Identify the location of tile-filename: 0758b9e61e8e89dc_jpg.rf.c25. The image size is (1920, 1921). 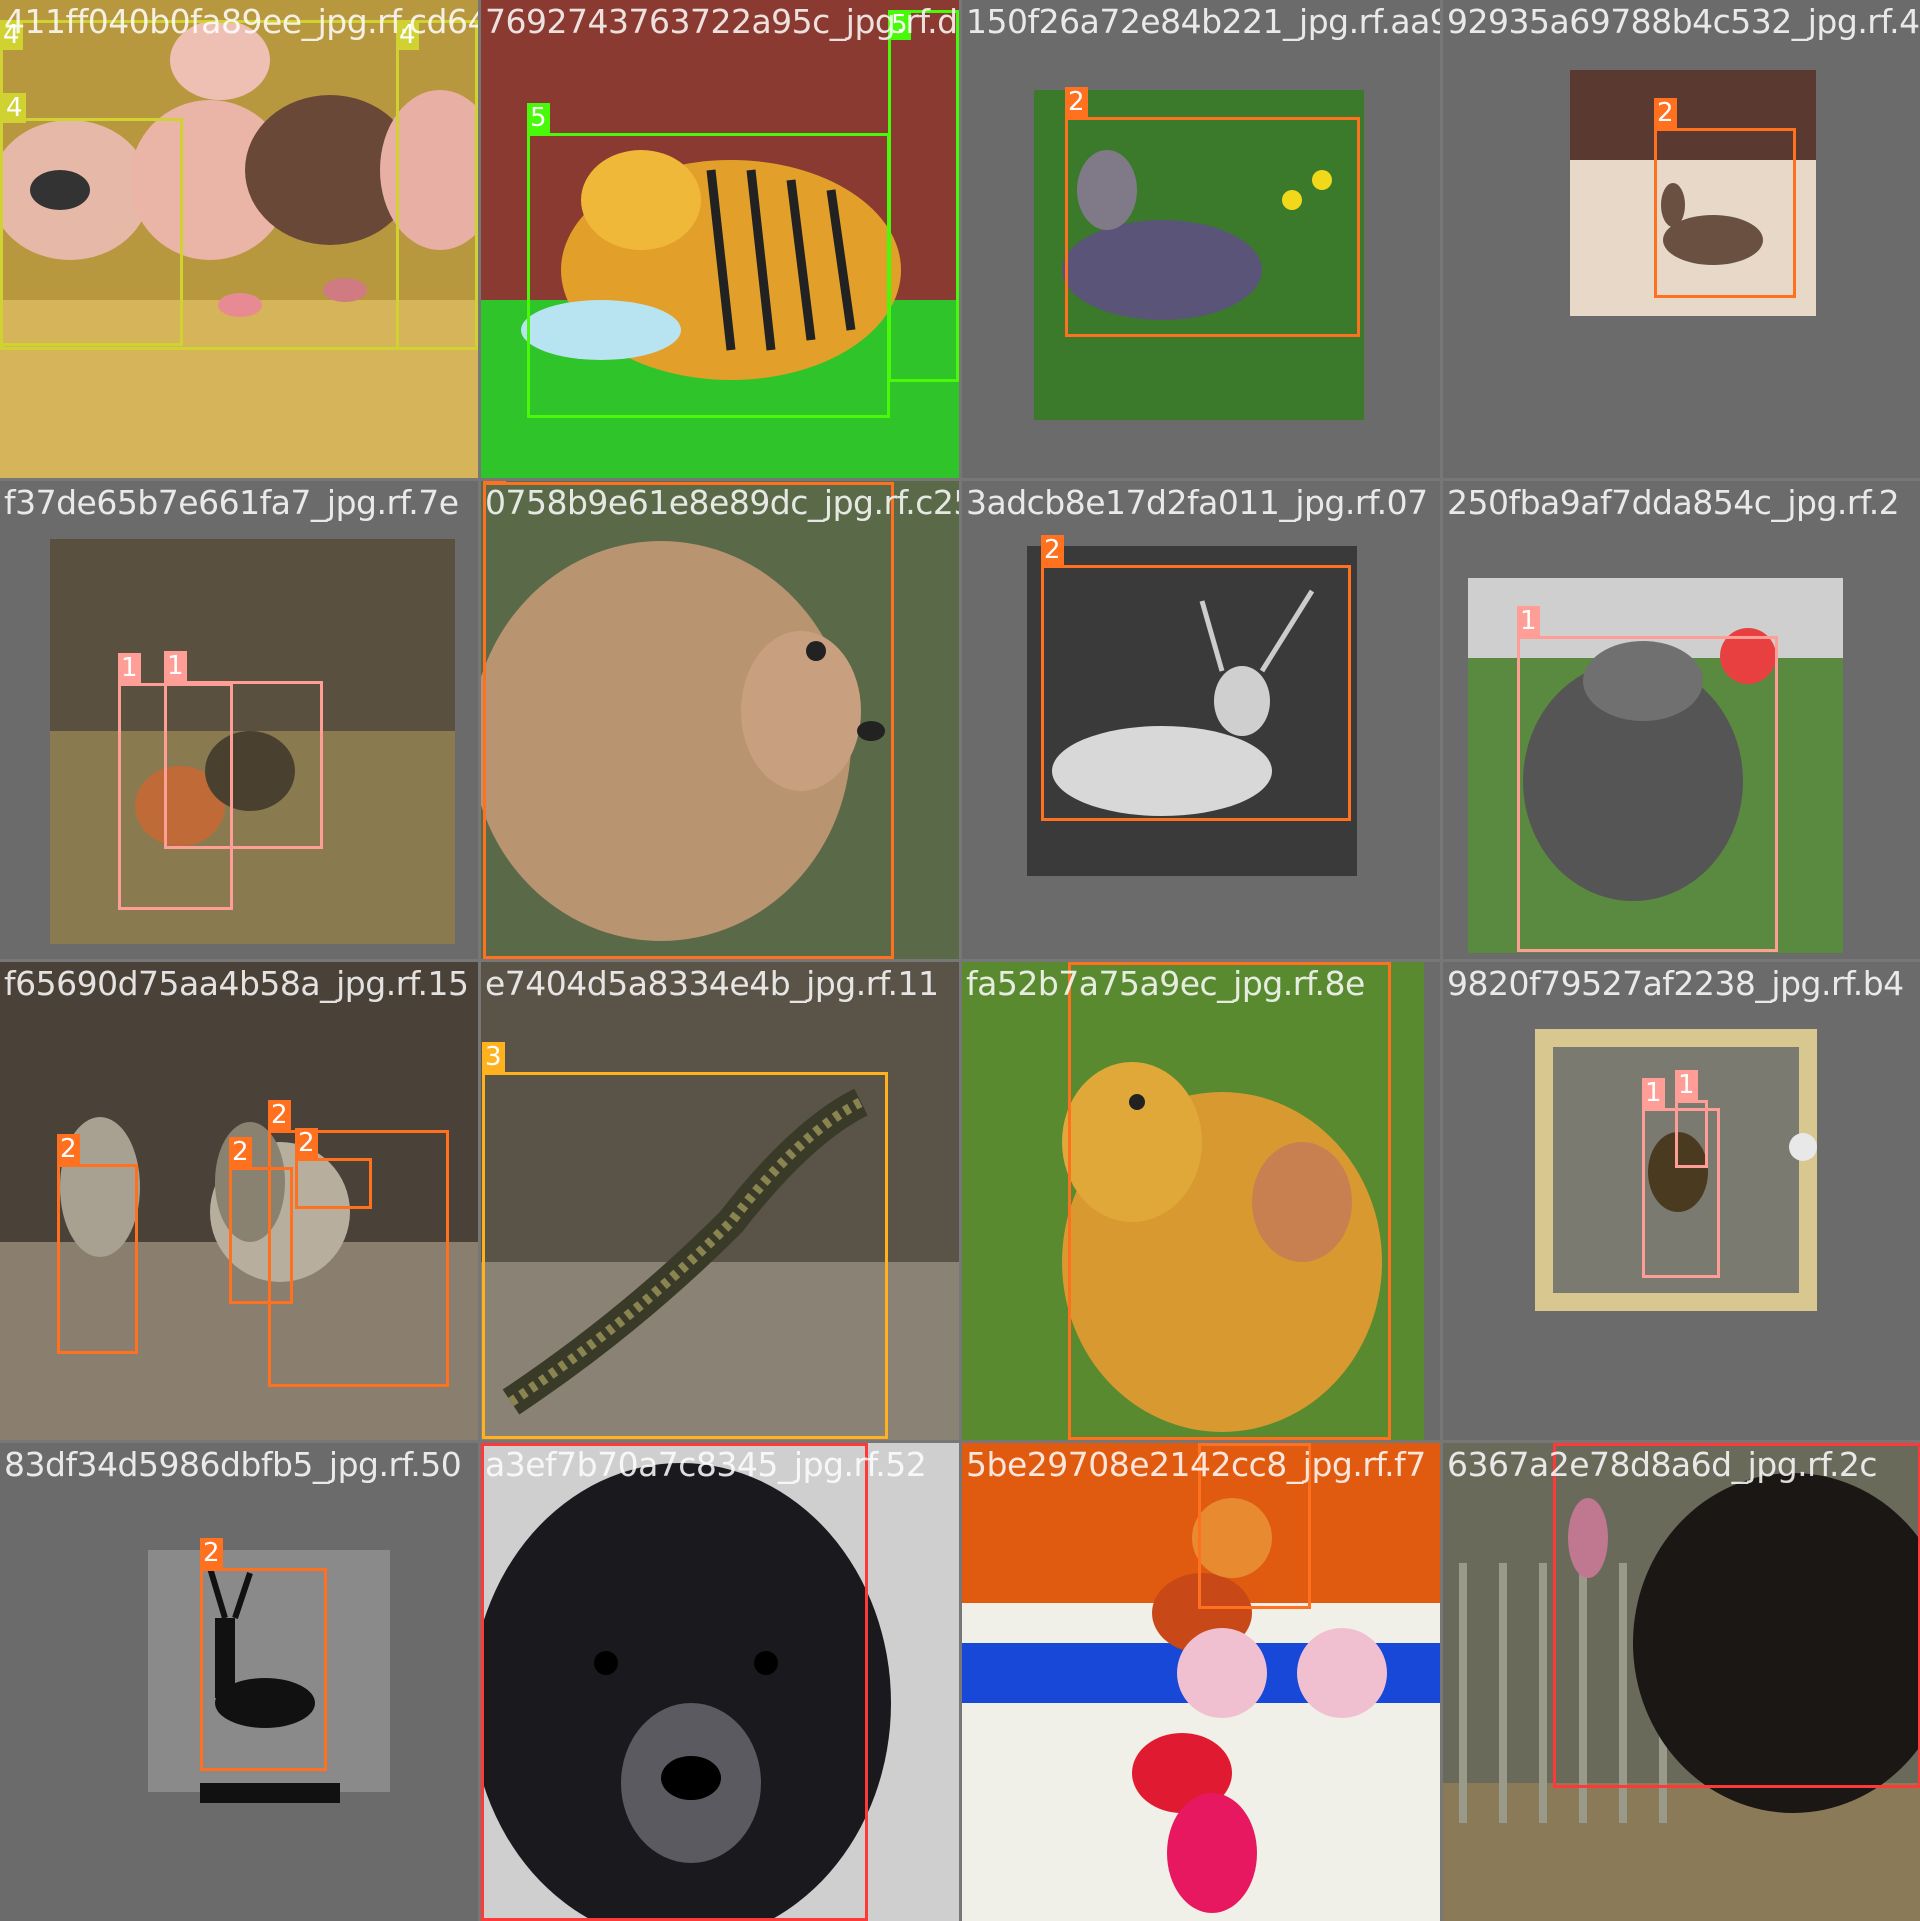
(722, 502).